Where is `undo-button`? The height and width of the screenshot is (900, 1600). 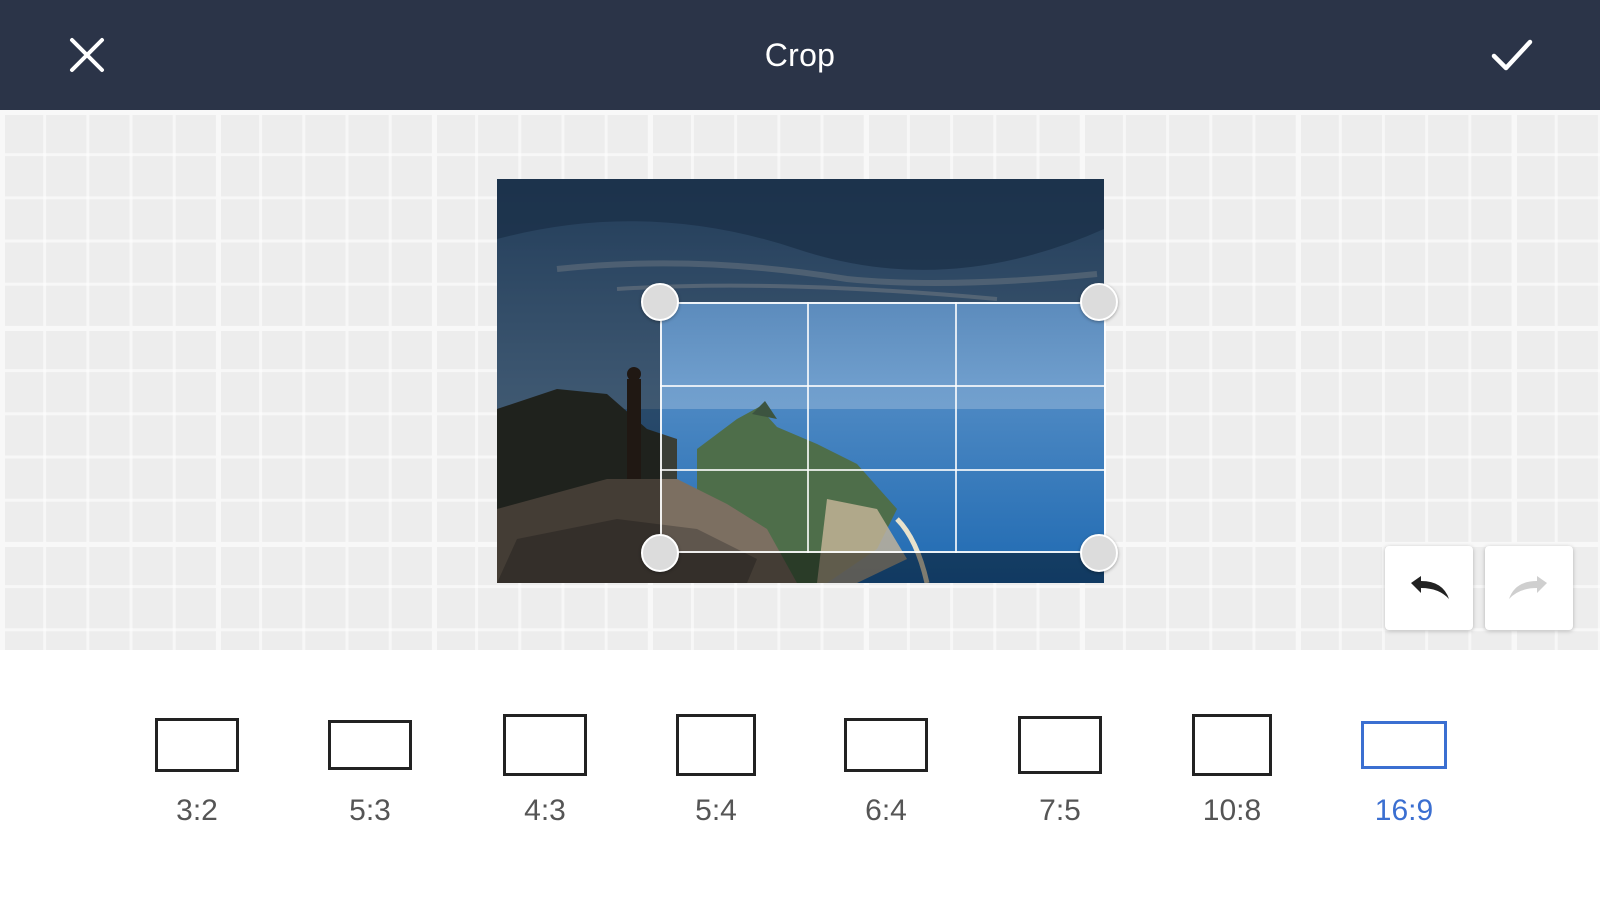
undo-button is located at coordinates (1429, 588).